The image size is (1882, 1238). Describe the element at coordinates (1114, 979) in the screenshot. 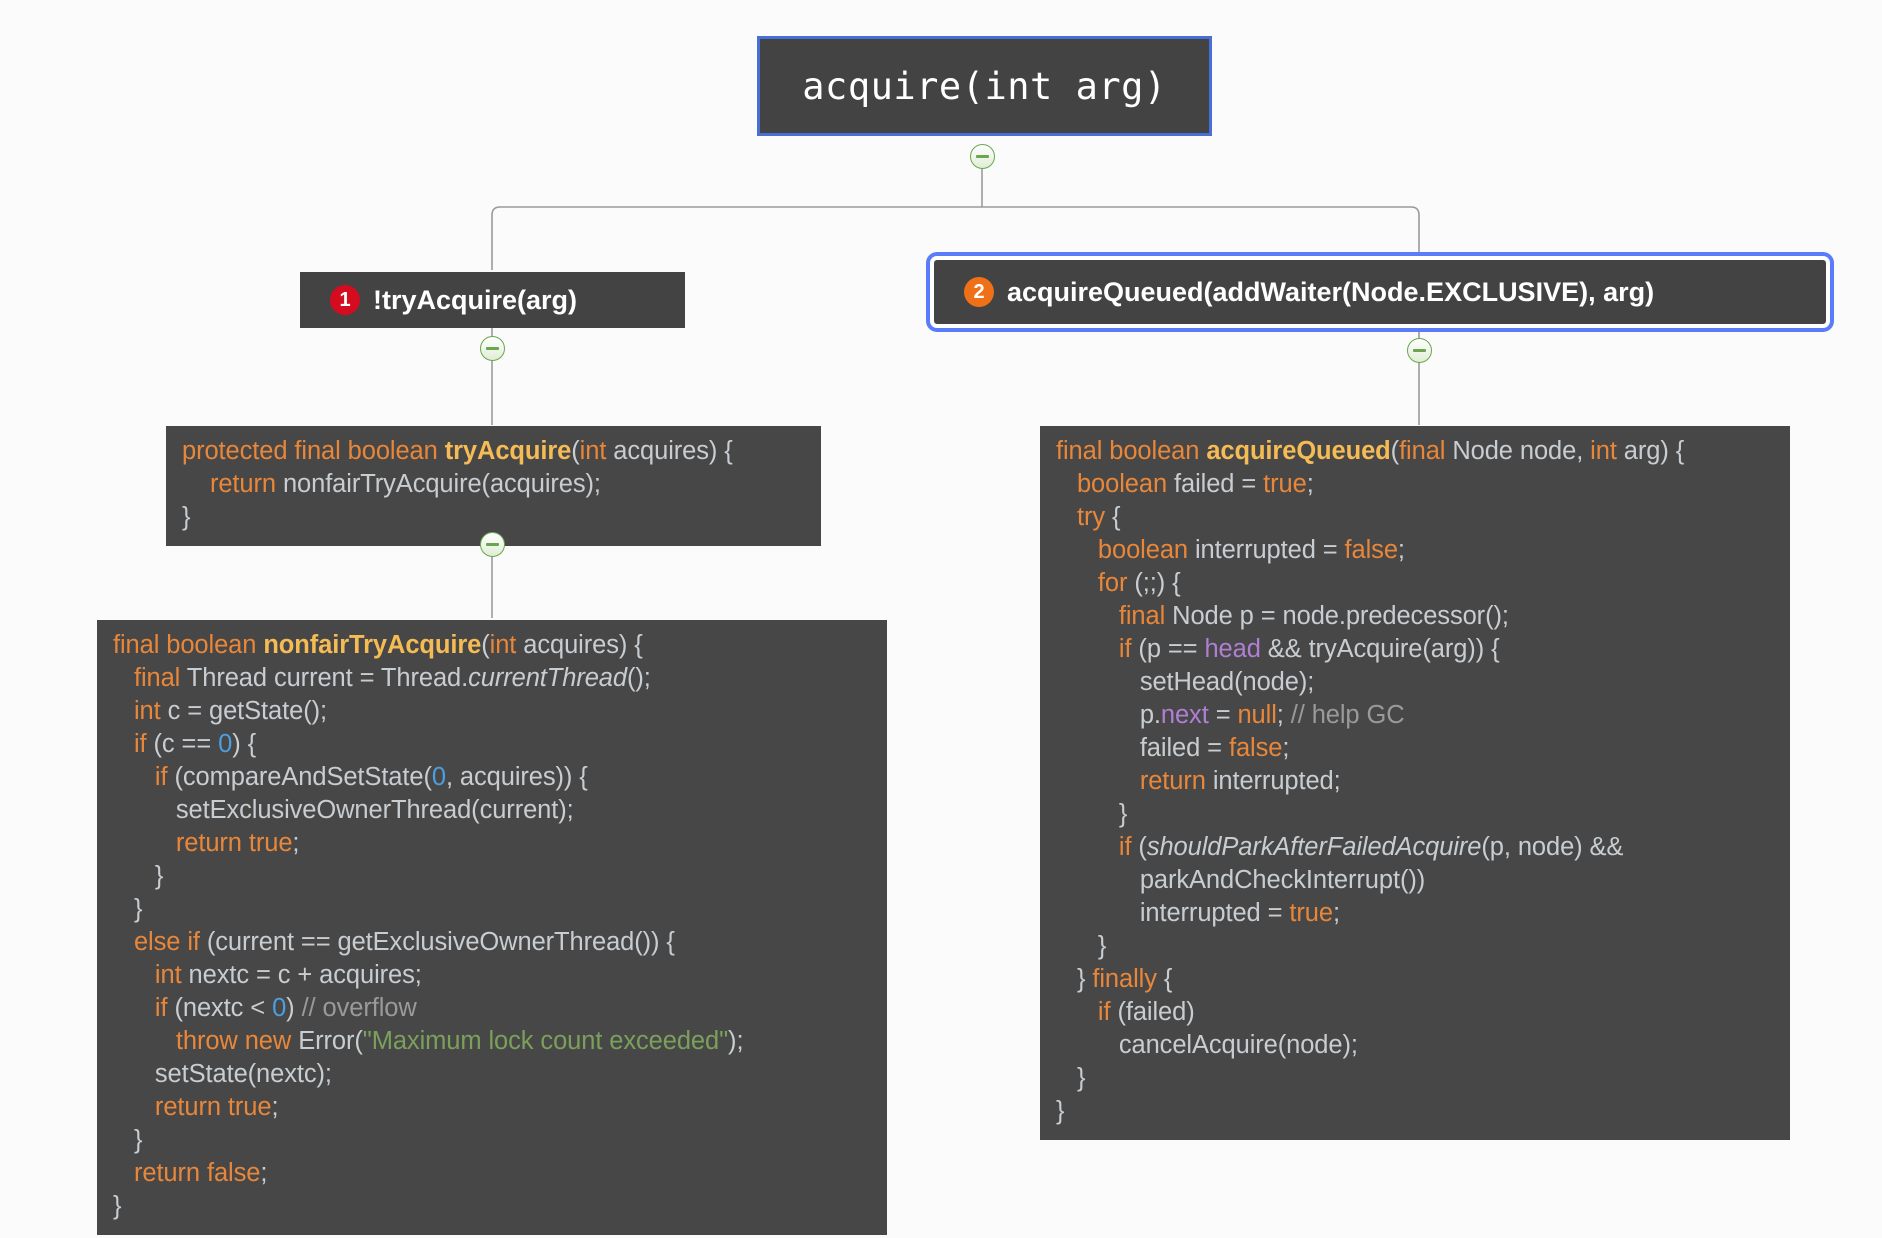

I see `code-line: } finally {` at that location.